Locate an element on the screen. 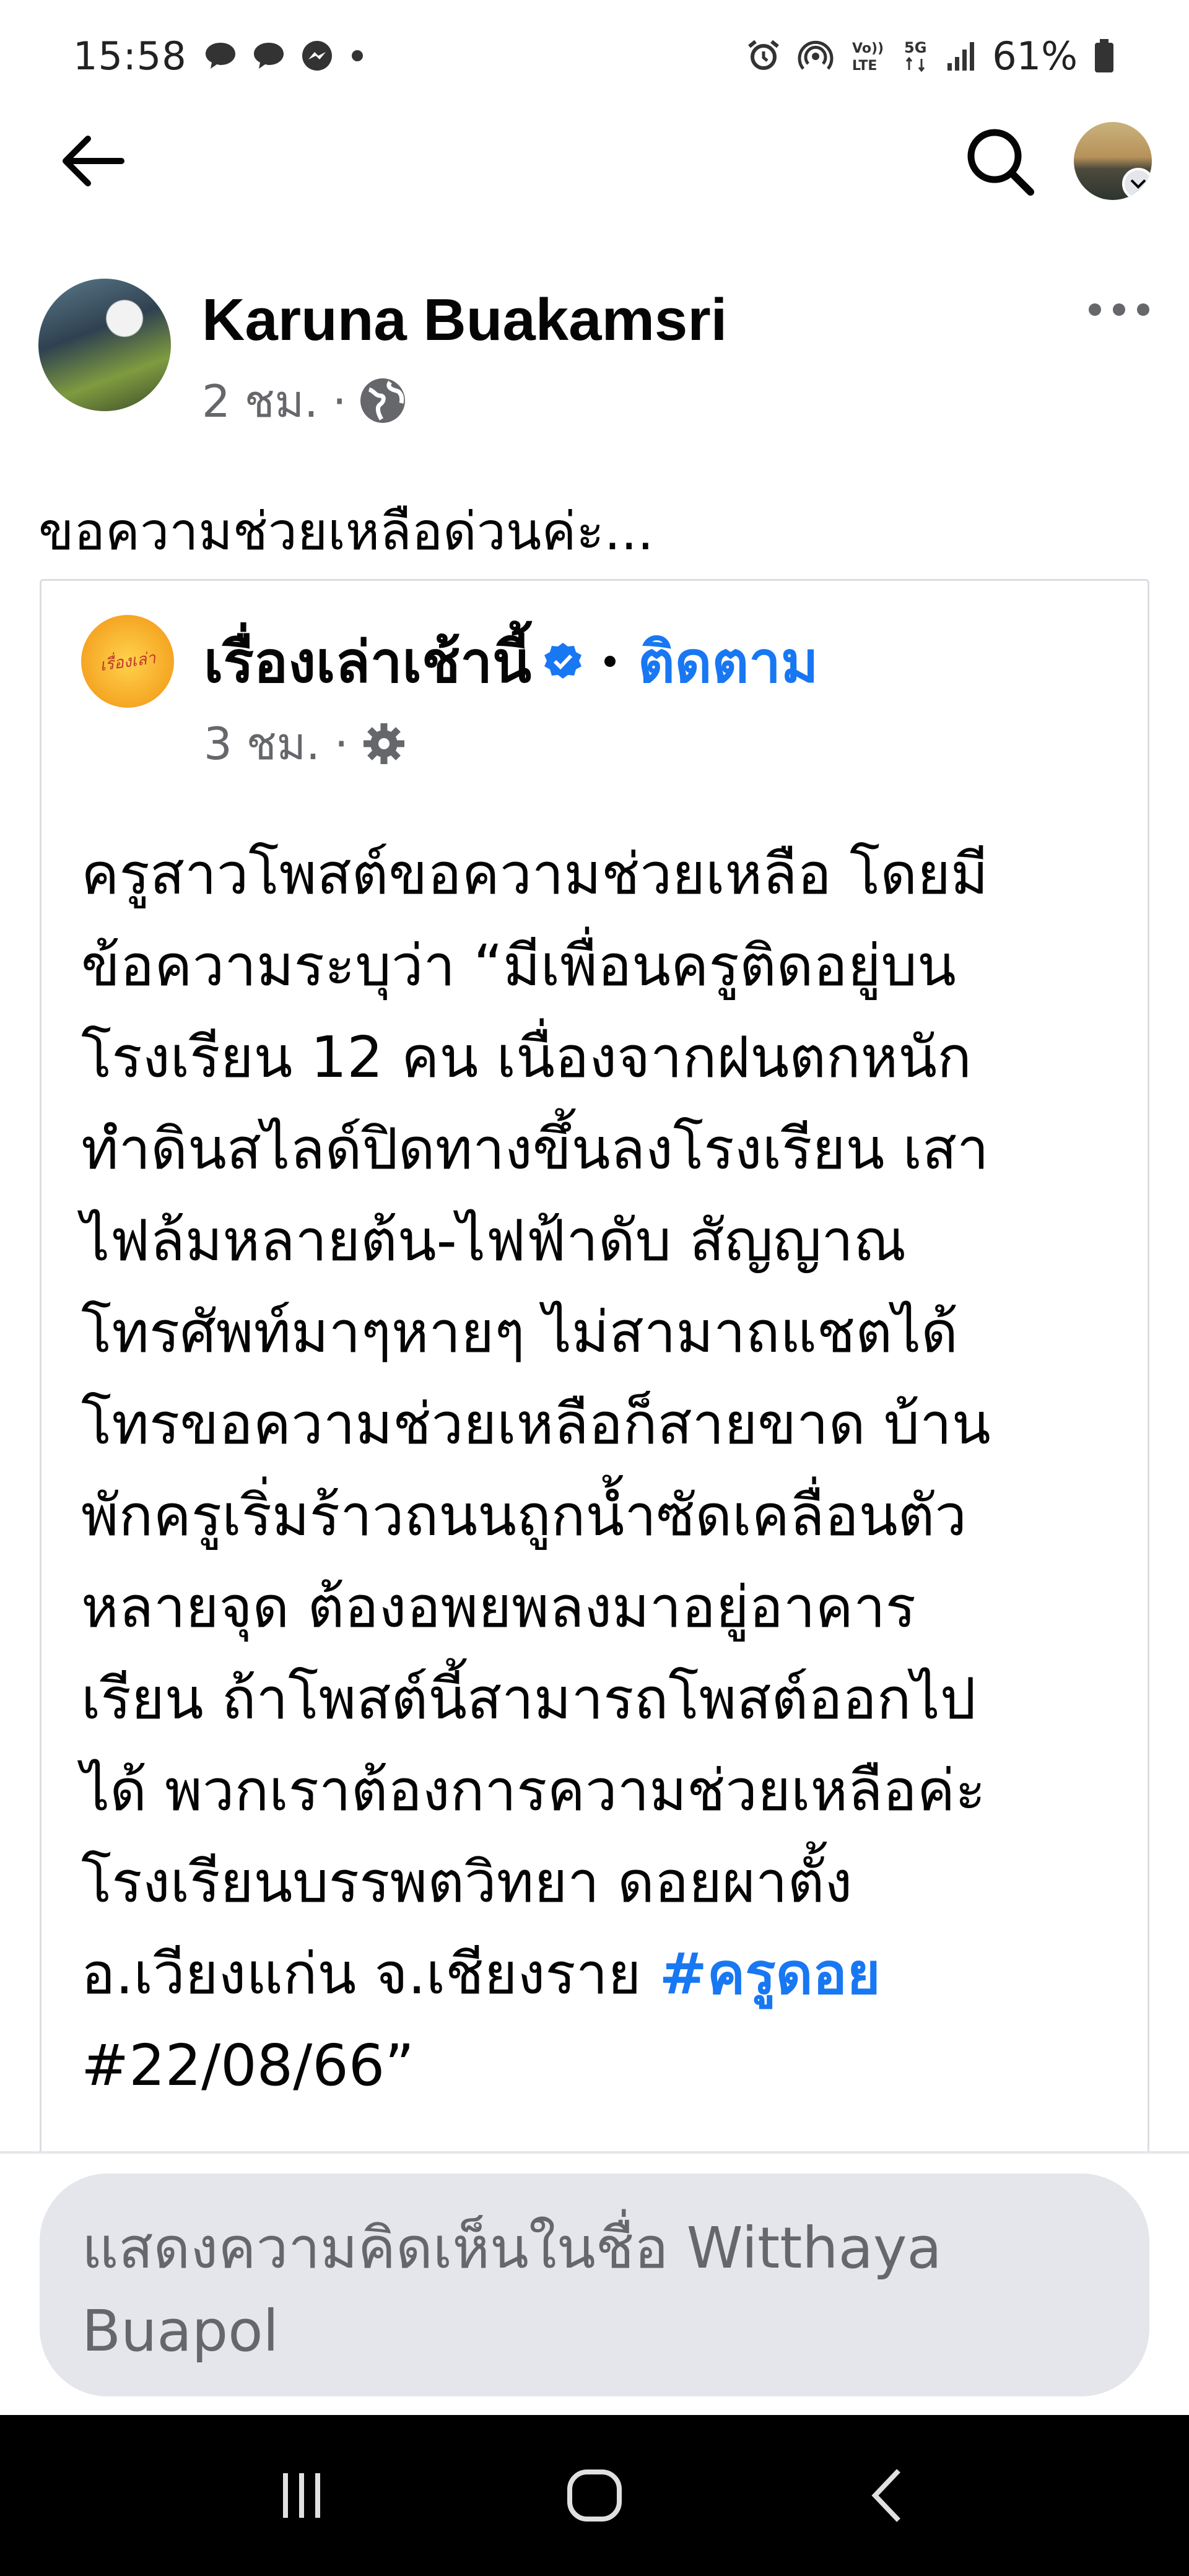 This screenshot has height=2576, width=1189. author-name: Karuna Buakamsri is located at coordinates (464, 320).